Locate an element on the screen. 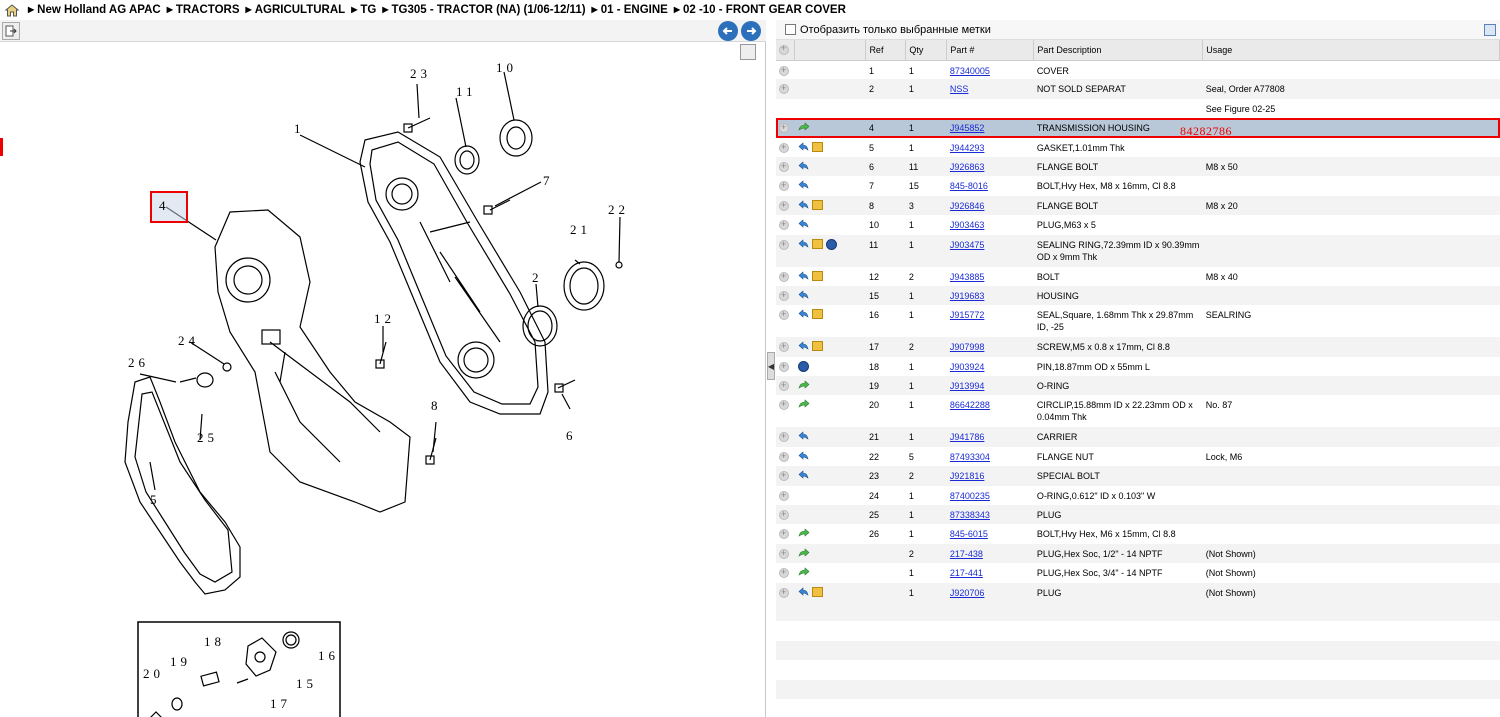 Image resolution: width=1500 pixels, height=717 pixels. part-number-link: J913994 is located at coordinates (967, 386).